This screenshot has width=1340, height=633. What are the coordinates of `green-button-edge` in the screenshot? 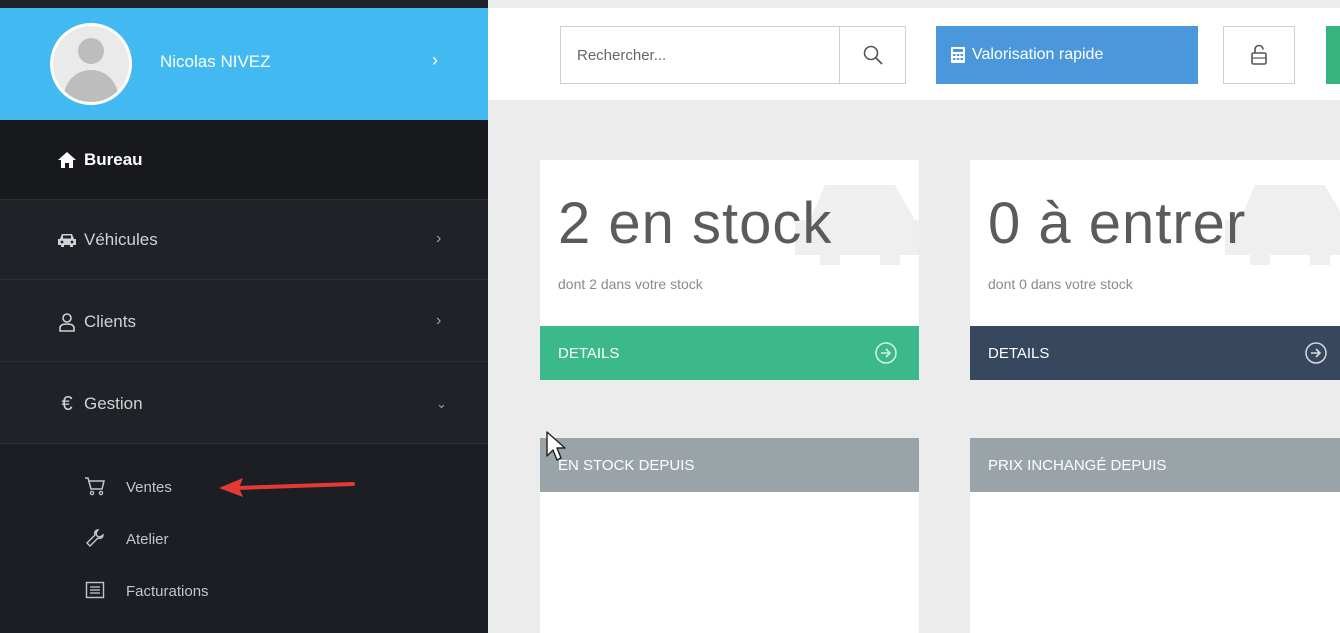 It's located at (1333, 55).